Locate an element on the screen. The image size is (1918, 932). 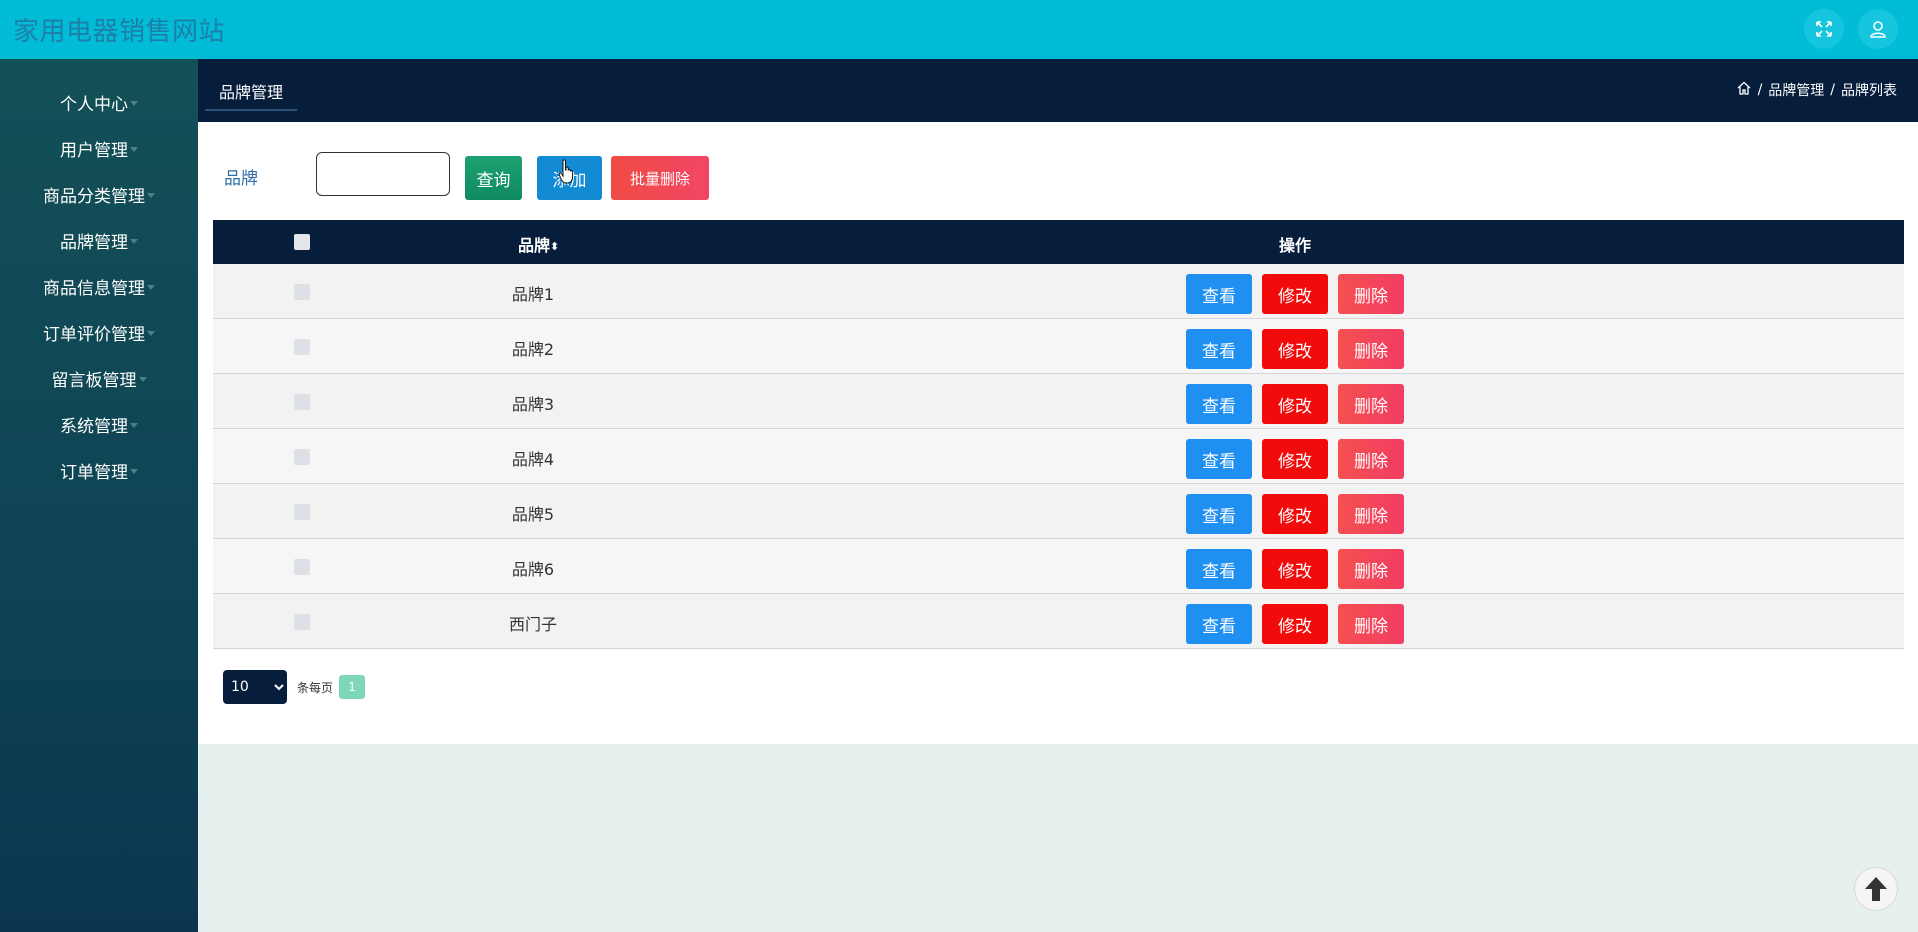
sidebar-item-user-management: 用户管理 is located at coordinates (99, 148).